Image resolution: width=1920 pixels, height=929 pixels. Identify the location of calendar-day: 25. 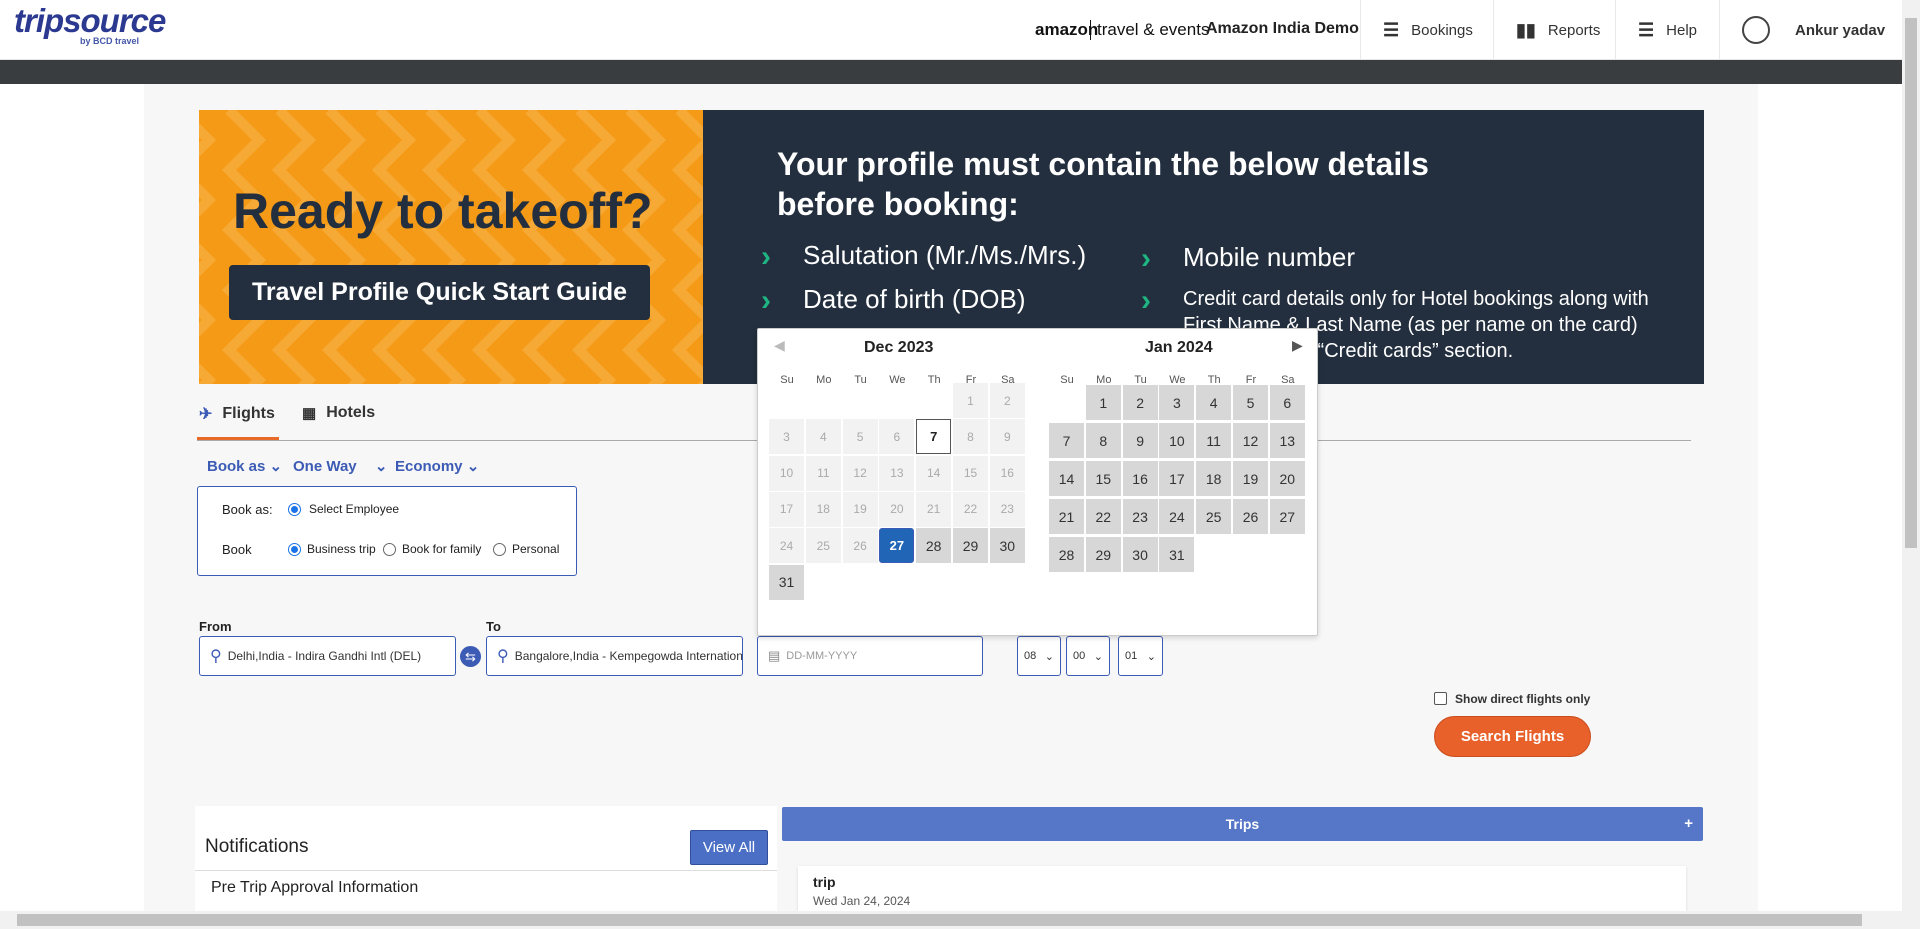
(1214, 516).